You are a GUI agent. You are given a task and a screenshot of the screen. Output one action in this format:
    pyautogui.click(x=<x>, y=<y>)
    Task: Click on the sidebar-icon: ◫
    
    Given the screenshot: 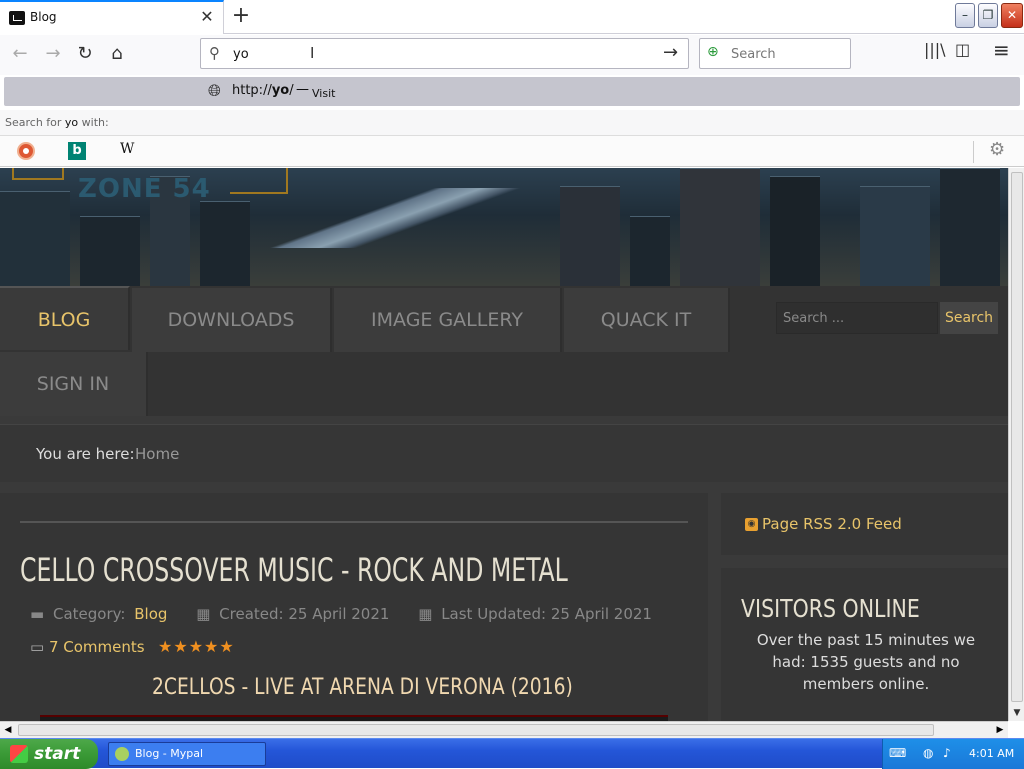 What is the action you would take?
    pyautogui.click(x=962, y=49)
    